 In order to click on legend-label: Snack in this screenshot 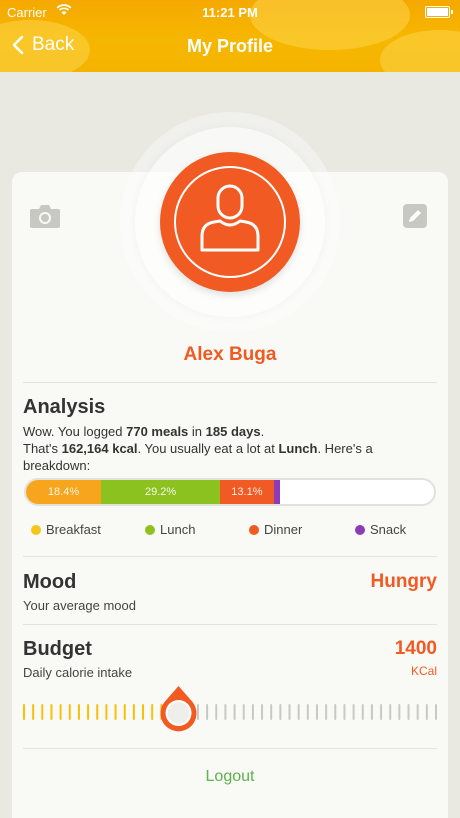, I will do `click(388, 529)`.